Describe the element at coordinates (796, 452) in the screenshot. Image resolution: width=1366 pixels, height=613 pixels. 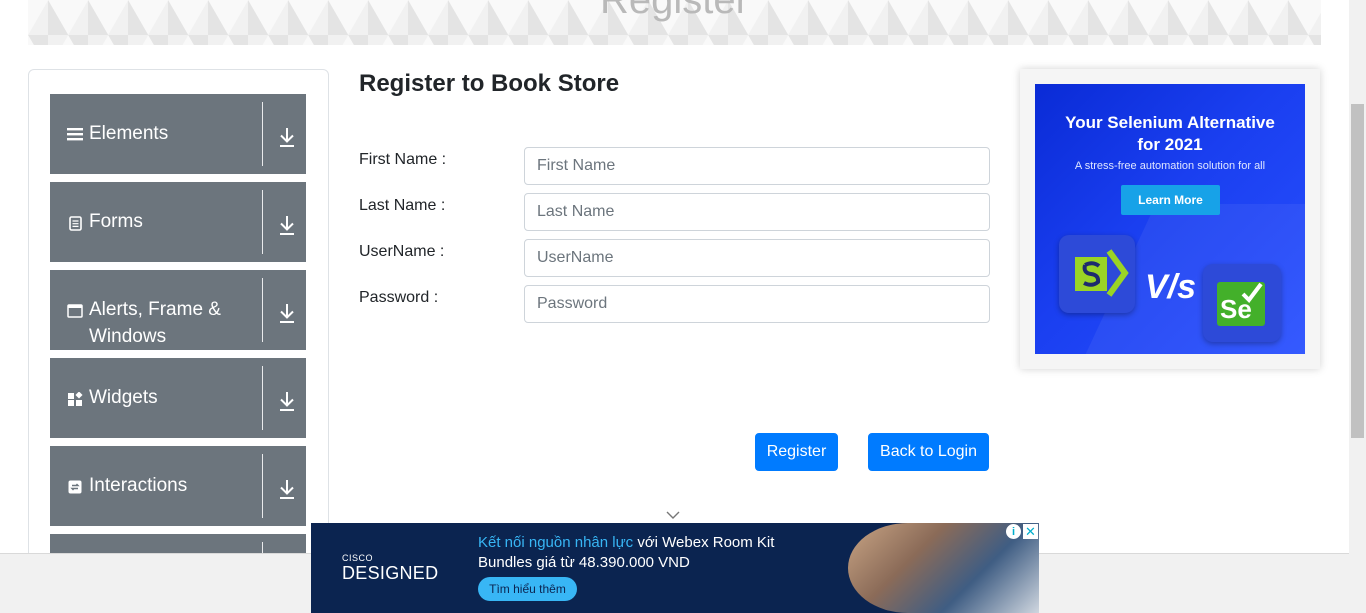
I see `register-button: Register` at that location.